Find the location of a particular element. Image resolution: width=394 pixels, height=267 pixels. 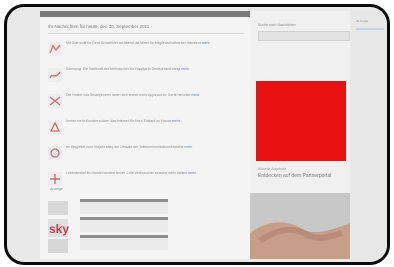

ad-label: Anzeige is located at coordinates (56, 189).